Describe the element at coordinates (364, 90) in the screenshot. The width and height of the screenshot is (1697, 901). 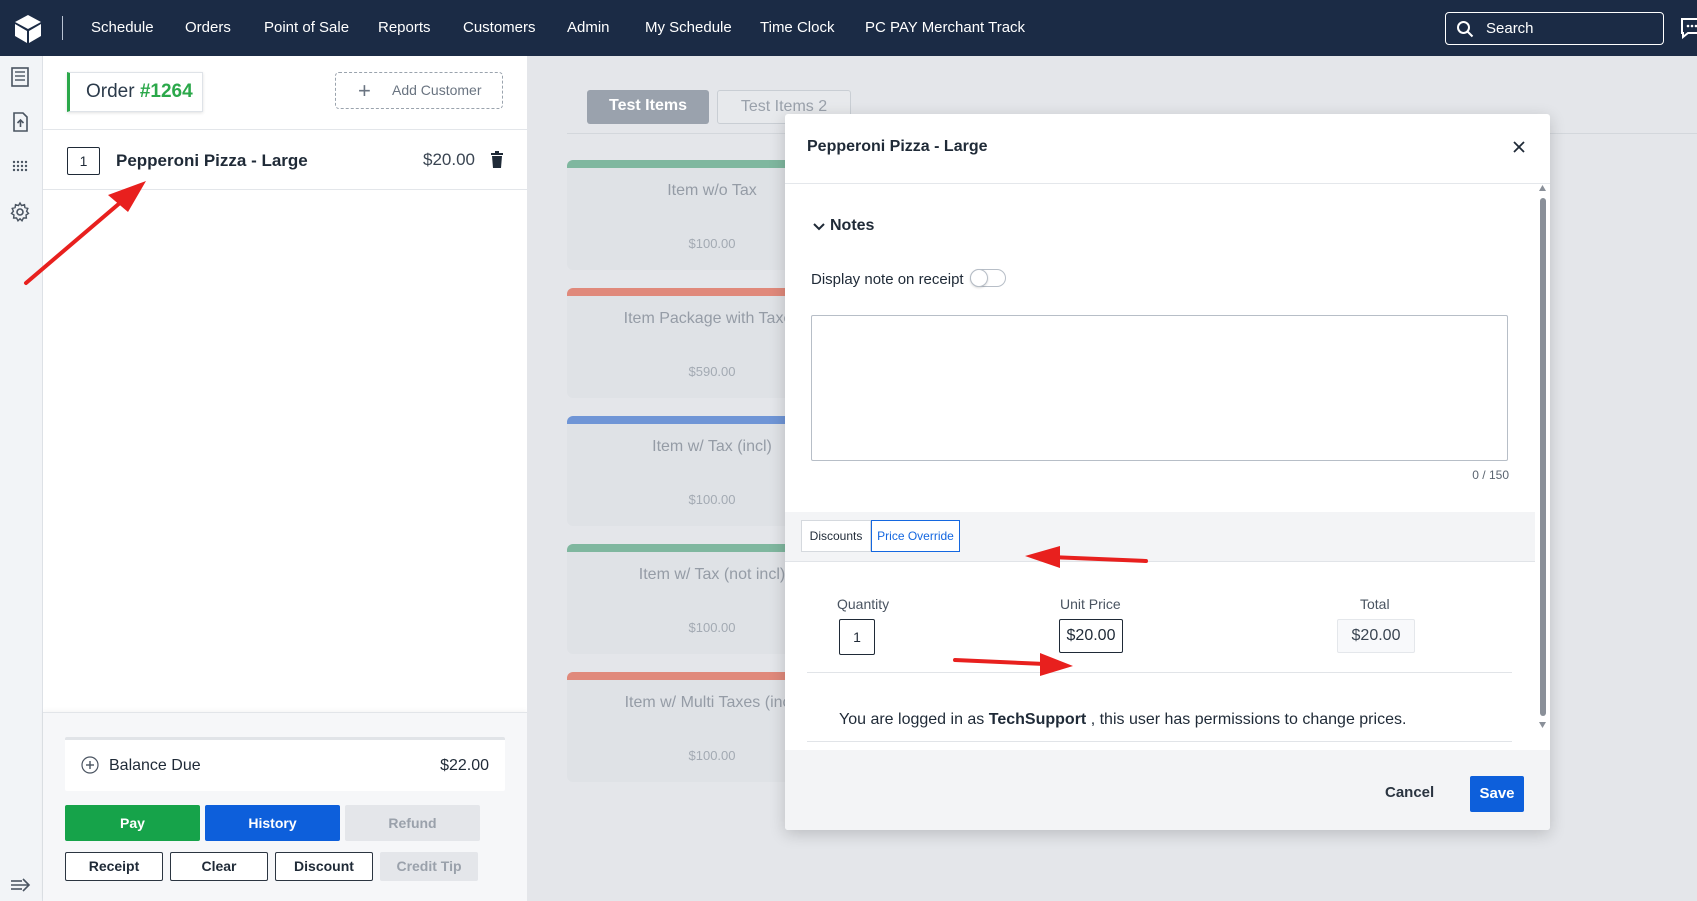
I see `plus-icon: +` at that location.